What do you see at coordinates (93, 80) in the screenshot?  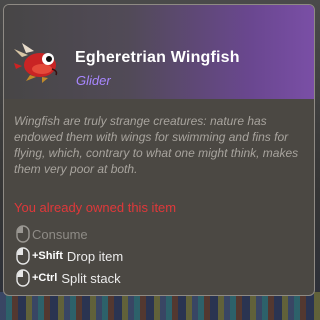 I see `item-category: Glider` at bounding box center [93, 80].